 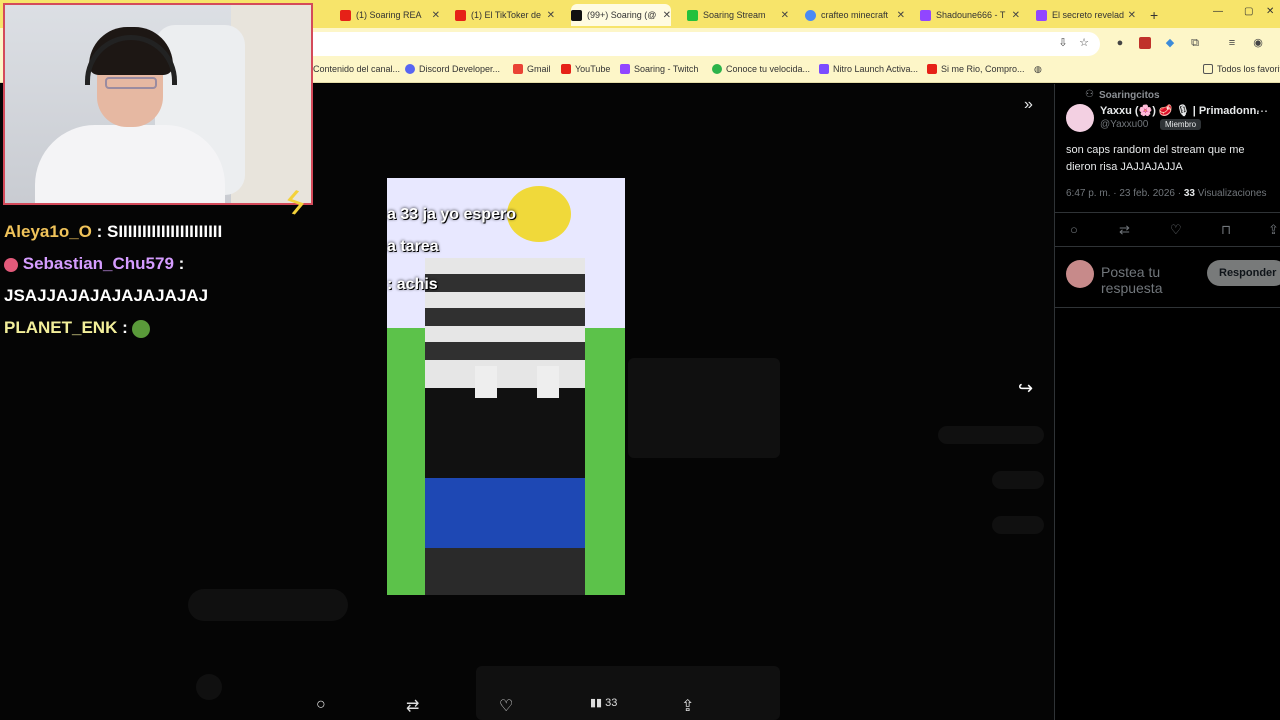 What do you see at coordinates (1248, 11) in the screenshot?
I see `maximize-button: ▢` at bounding box center [1248, 11].